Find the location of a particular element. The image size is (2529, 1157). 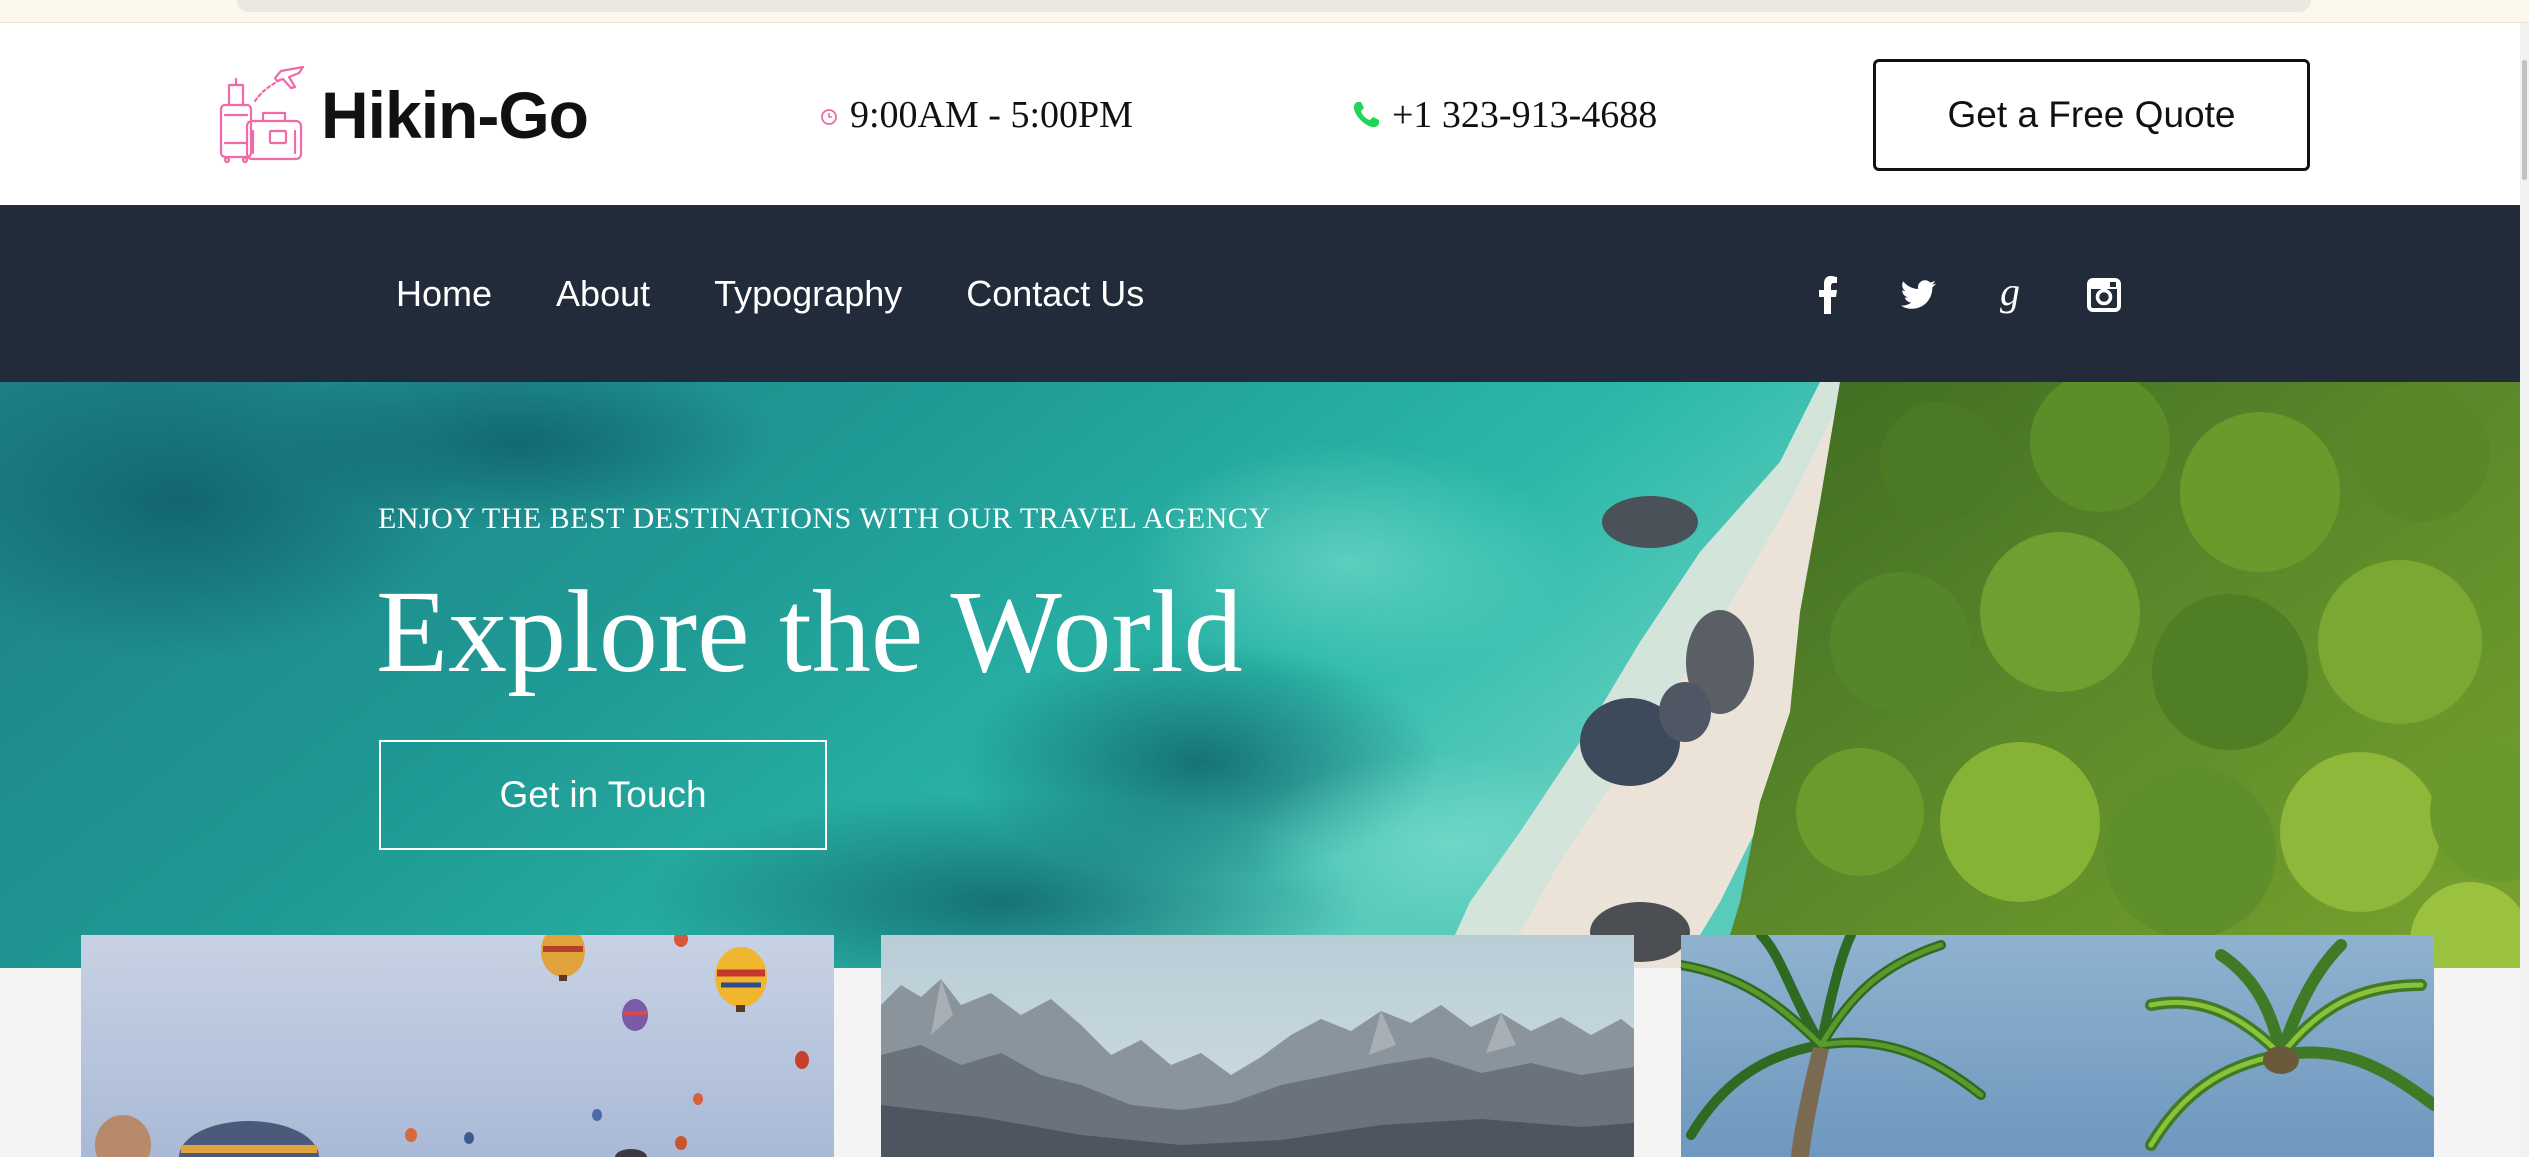

get-quote-button: Get a Free Quote is located at coordinates (2091, 115).